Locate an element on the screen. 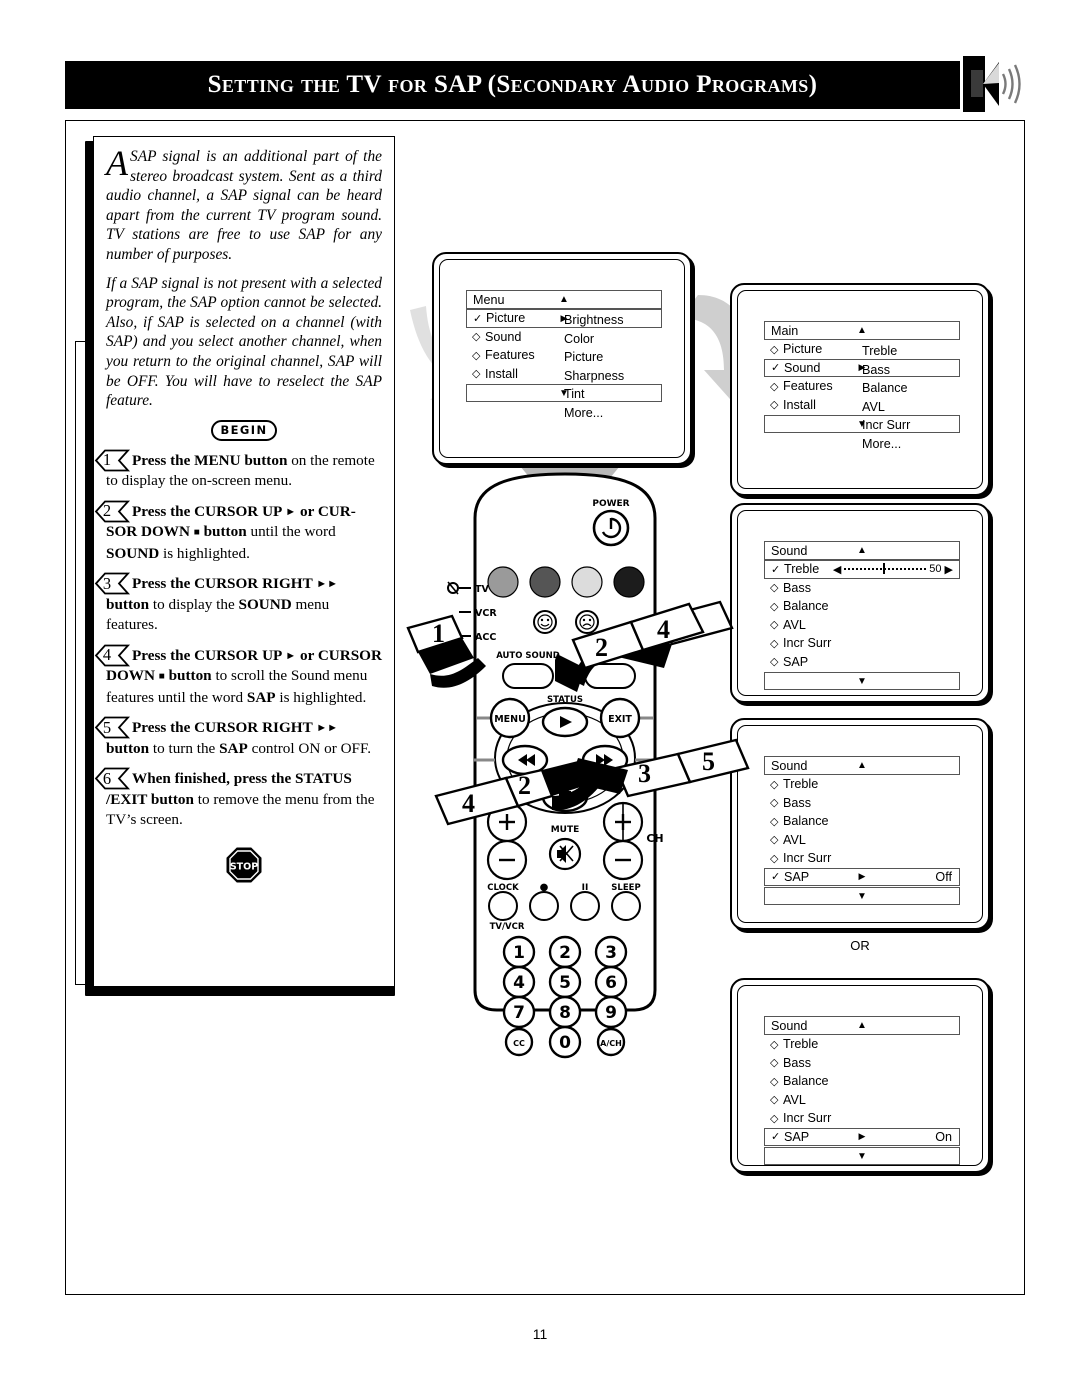 Image resolution: width=1080 pixels, height=1397 pixels. osd-row-avl: ◇ AVL is located at coordinates (862, 1100).